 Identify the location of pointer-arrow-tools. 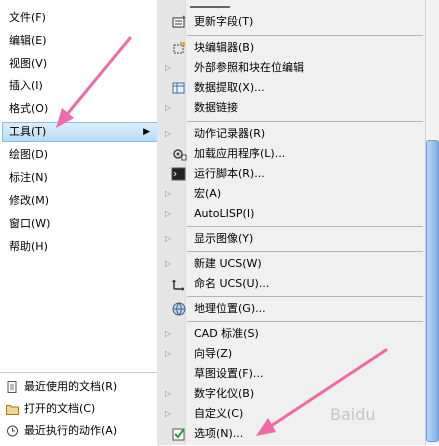
(97, 78).